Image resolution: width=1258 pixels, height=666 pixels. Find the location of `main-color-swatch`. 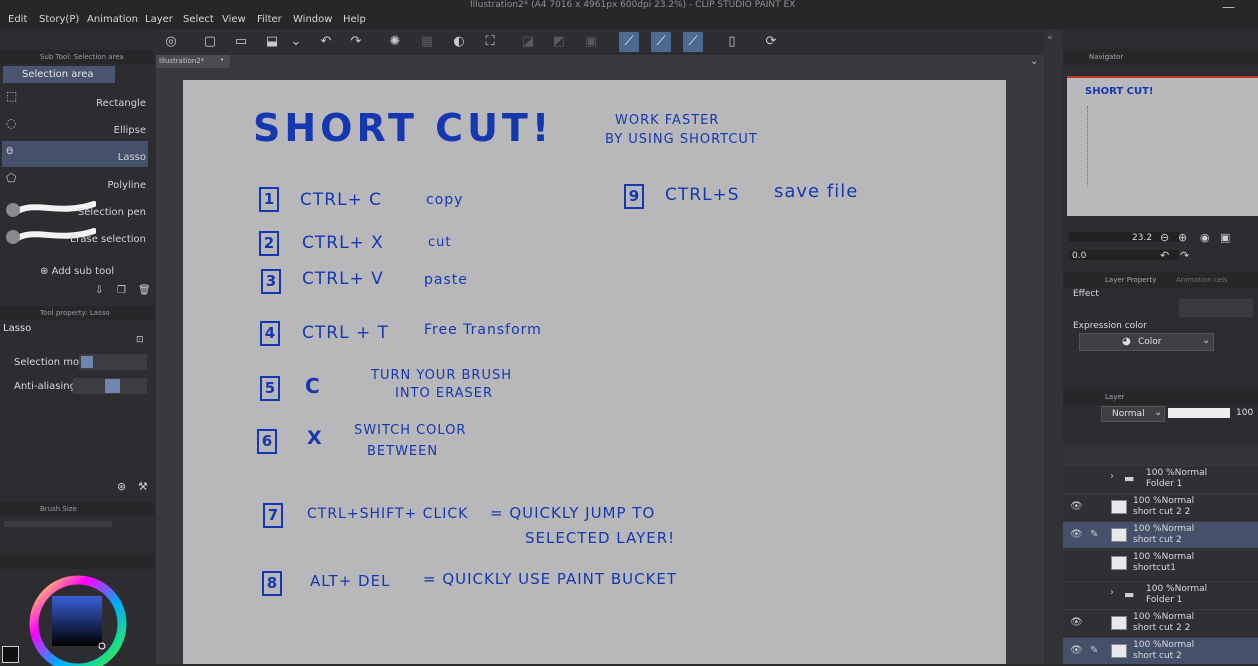

main-color-swatch is located at coordinates (10, 654).